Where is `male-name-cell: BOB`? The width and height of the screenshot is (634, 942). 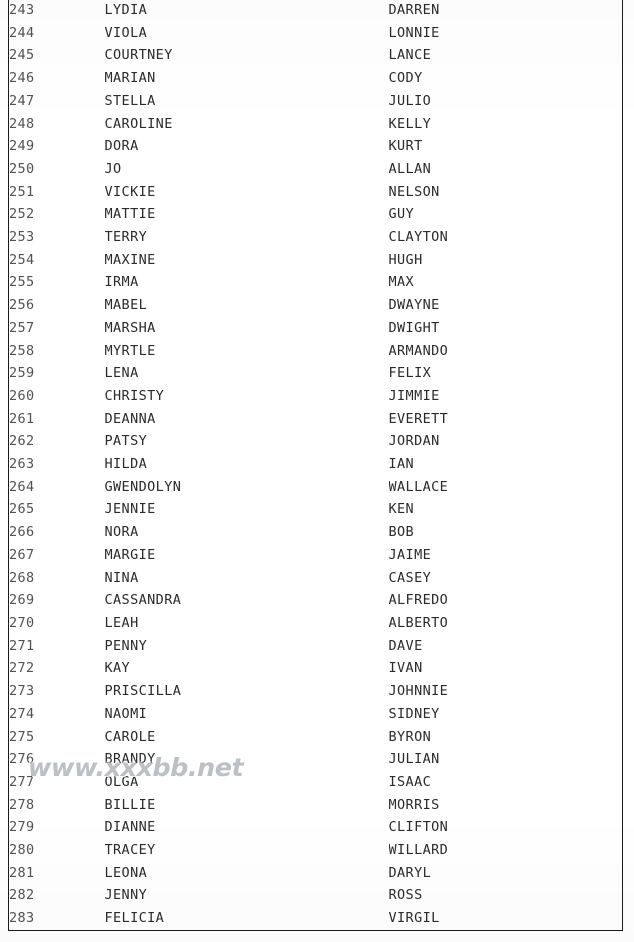
male-name-cell: BOB is located at coordinates (401, 532).